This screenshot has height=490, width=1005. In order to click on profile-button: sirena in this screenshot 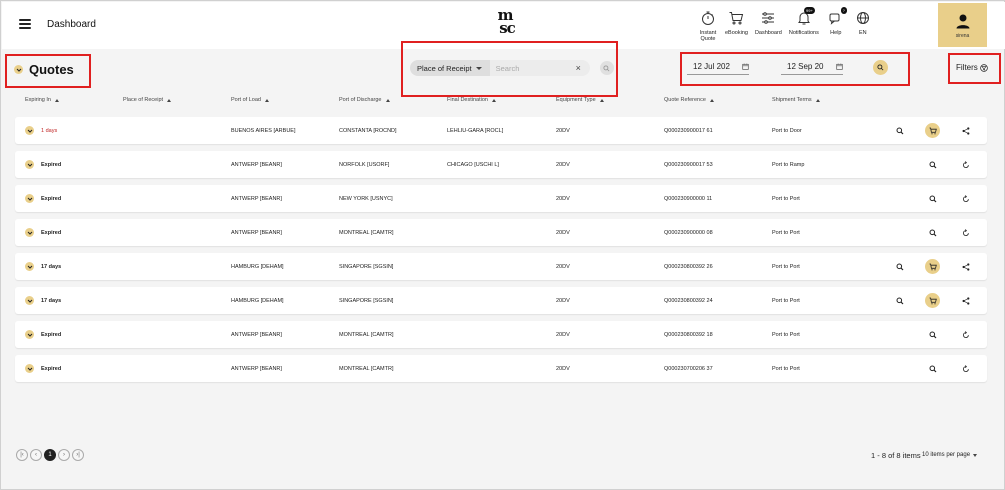, I will do `click(962, 25)`.